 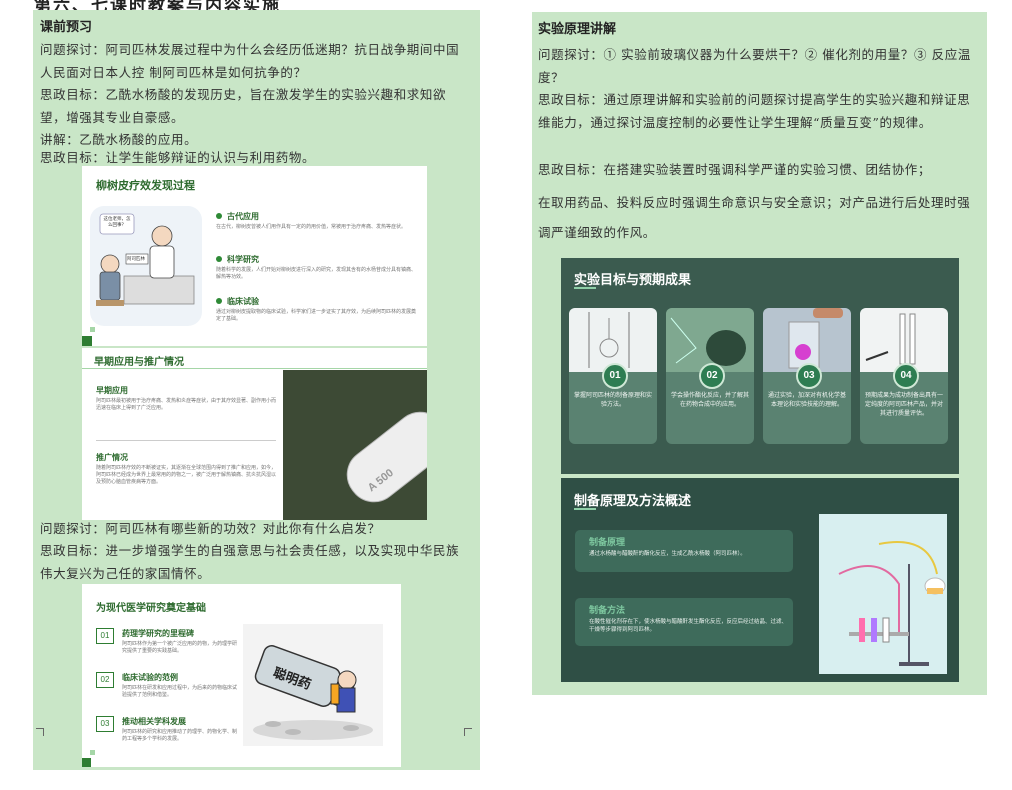 I want to click on right-paragraph-3: 思政目标：在搭建实验装置时强调科学严谨的实验习惯、团结协作；, so click(x=735, y=169).